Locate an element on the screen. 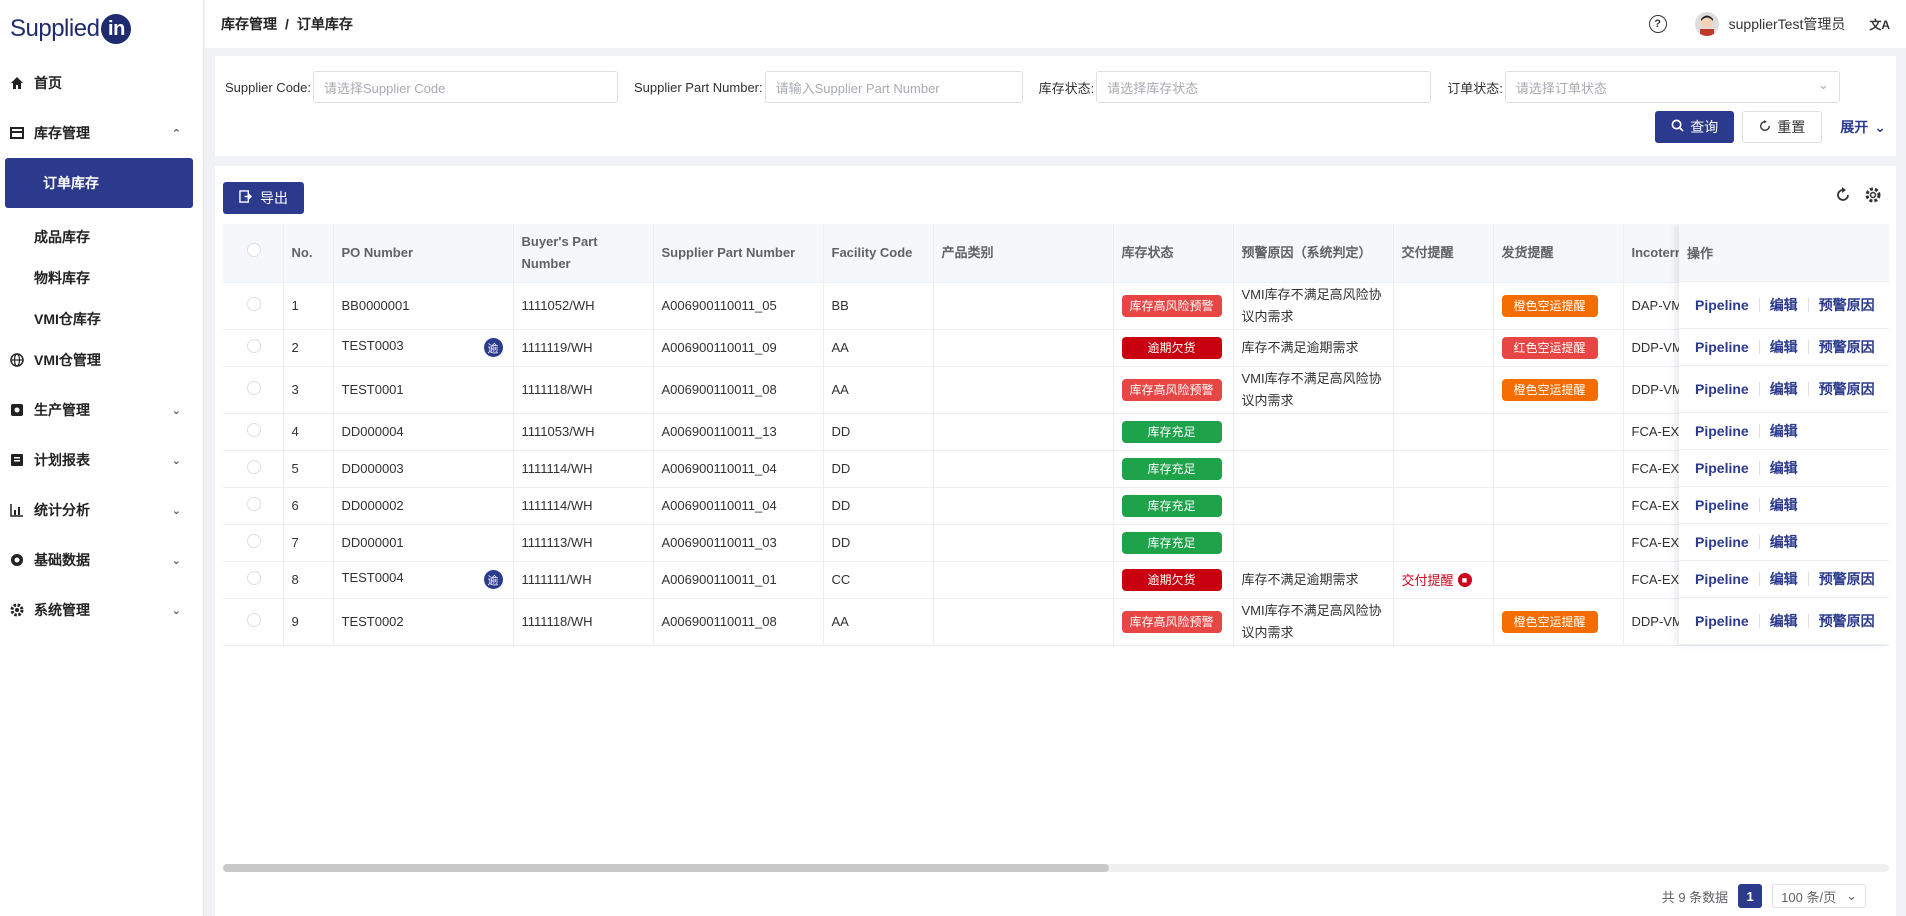 The image size is (1906, 916). user-name: supplierTest管理员 is located at coordinates (1787, 24).